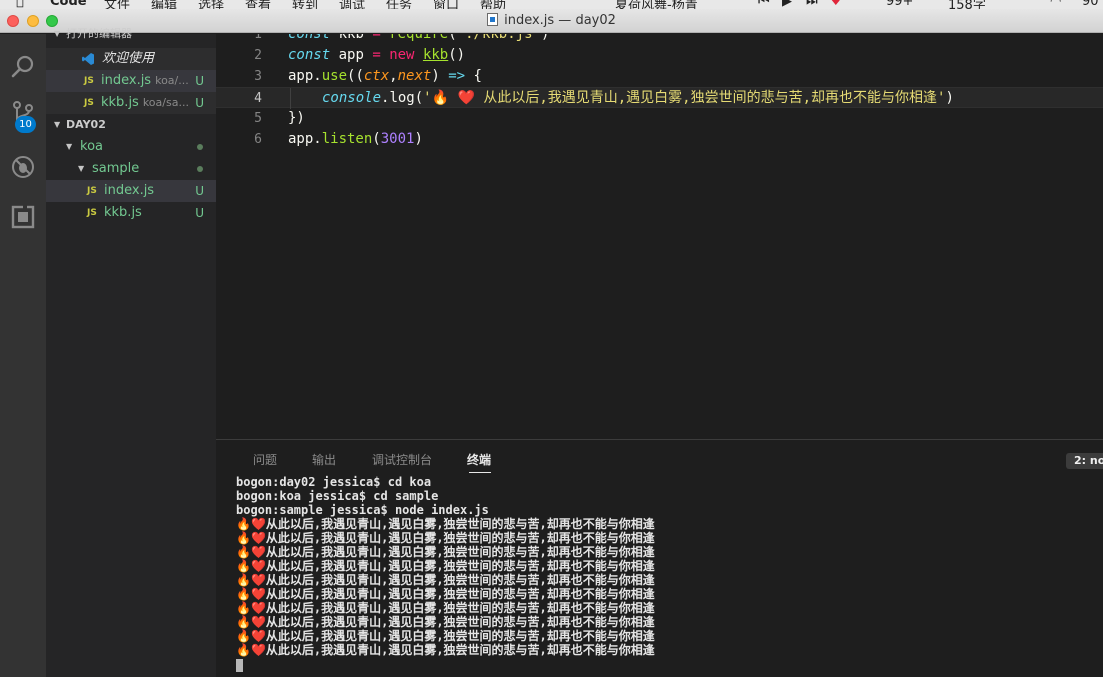 The height and width of the screenshot is (677, 1103). Describe the element at coordinates (493, 4) in the screenshot. I see `menu-help: 帮助` at that location.